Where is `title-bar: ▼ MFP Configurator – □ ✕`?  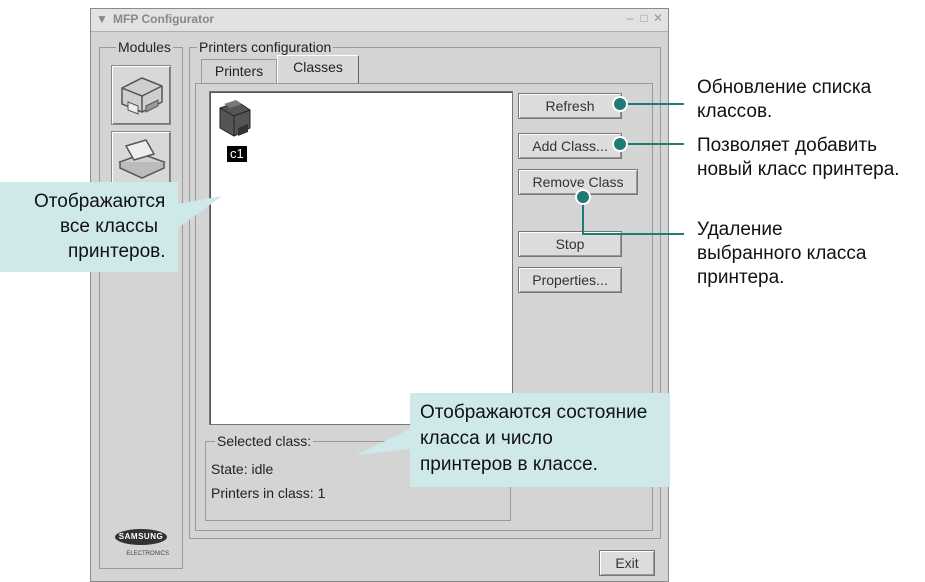 title-bar: ▼ MFP Configurator – □ ✕ is located at coordinates (379, 20).